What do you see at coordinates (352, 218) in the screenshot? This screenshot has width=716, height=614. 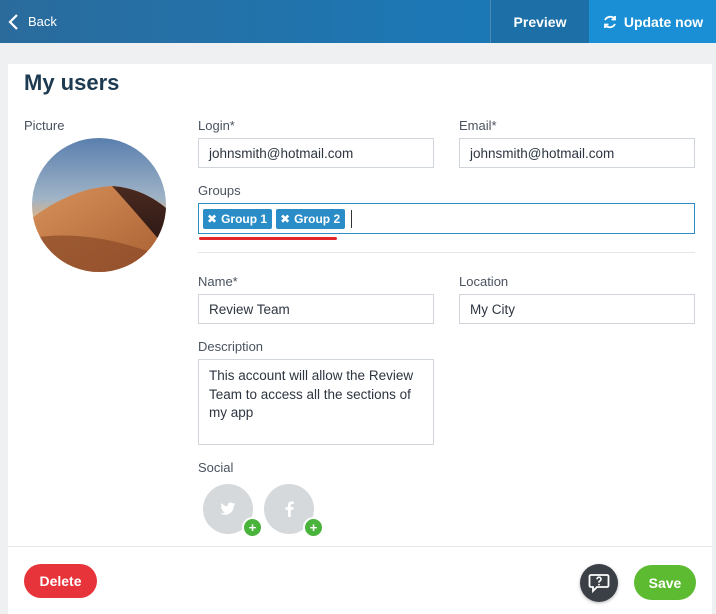 I see `text-cursor` at bounding box center [352, 218].